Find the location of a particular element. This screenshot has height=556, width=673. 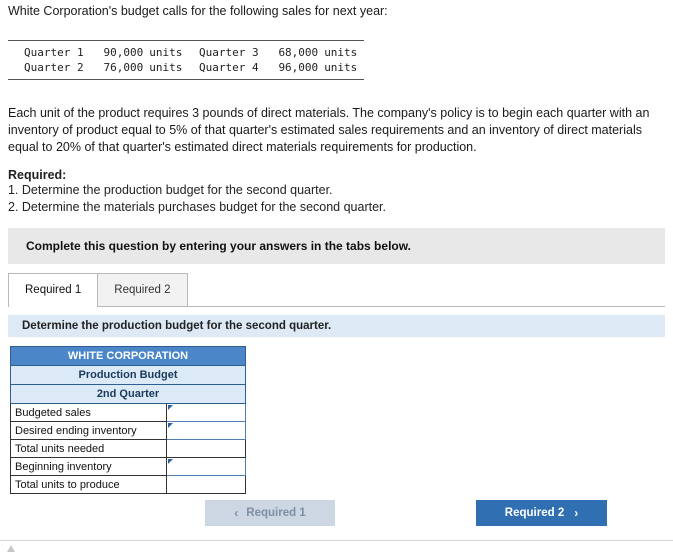

bottom-scroll-bar is located at coordinates (336, 548).